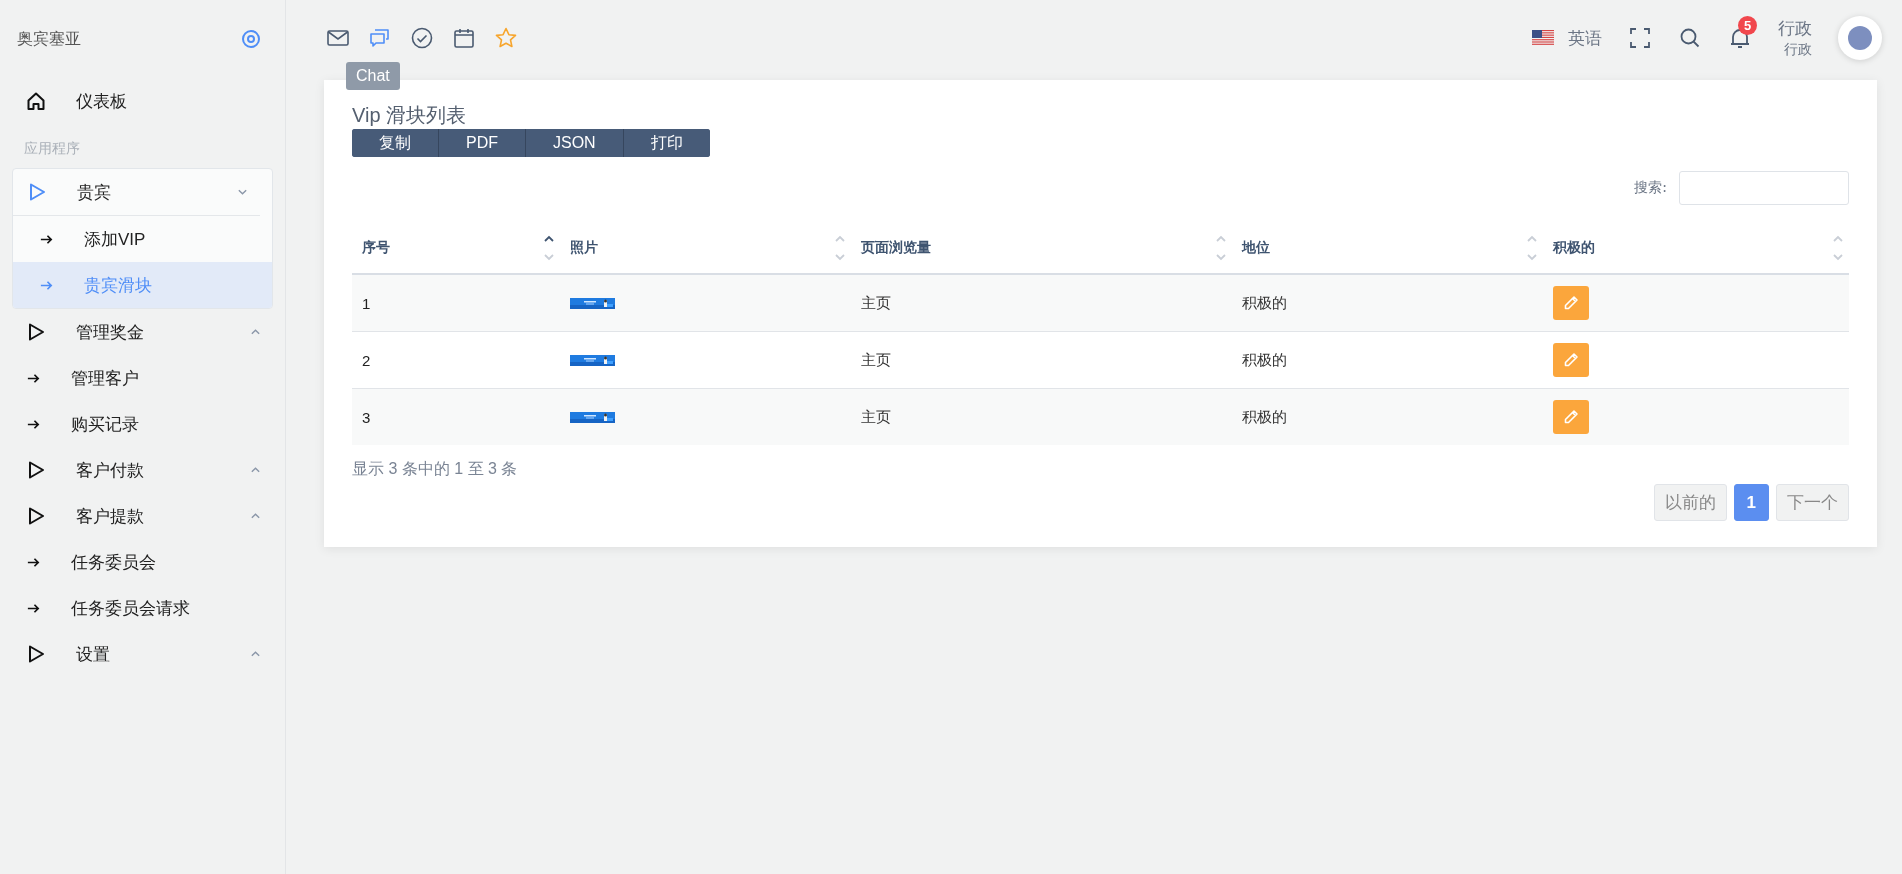 This screenshot has height=874, width=1902. I want to click on menu-label: 设置, so click(93, 654).